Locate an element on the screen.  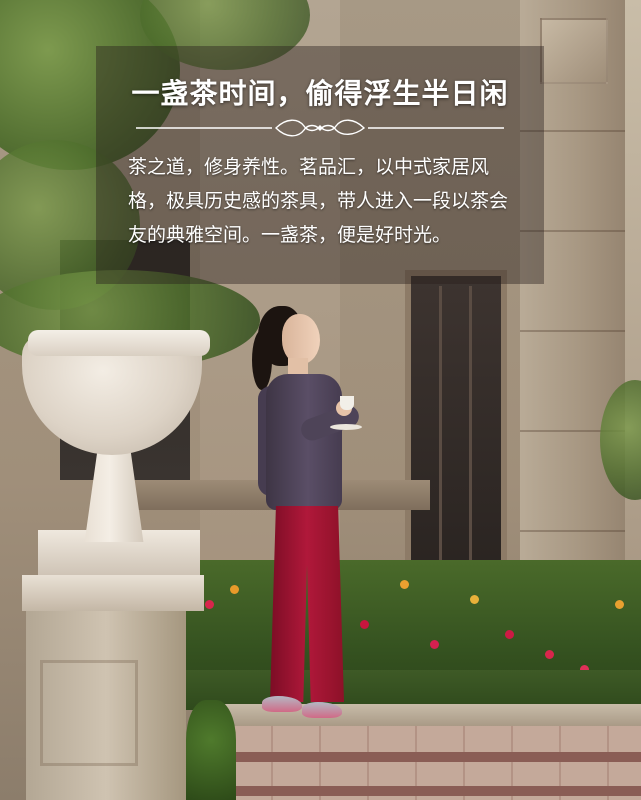
ornamental-divider is located at coordinates (320, 128).